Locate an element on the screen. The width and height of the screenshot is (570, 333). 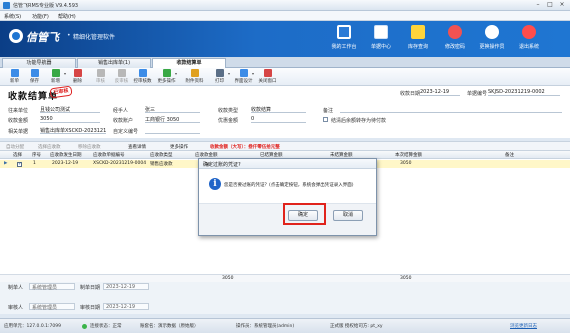
online-status-icon is located at coordinates (84, 326).